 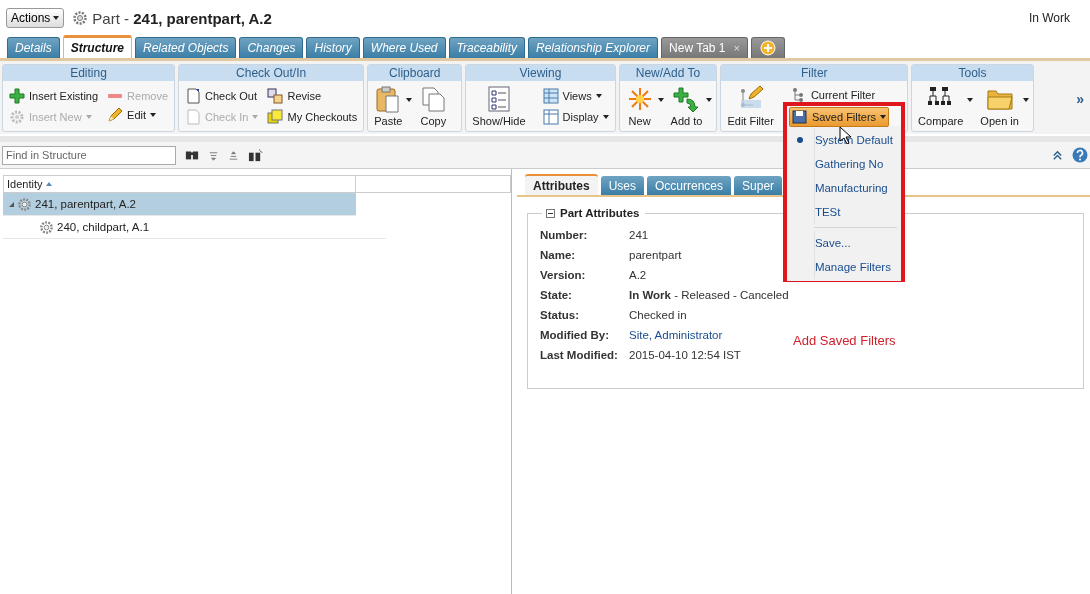 What do you see at coordinates (186, 47) in the screenshot?
I see `tab: Related Objects` at bounding box center [186, 47].